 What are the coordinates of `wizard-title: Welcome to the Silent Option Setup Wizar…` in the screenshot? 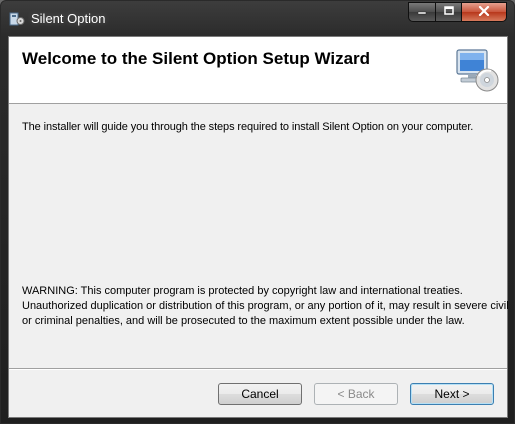 It's located at (196, 58).